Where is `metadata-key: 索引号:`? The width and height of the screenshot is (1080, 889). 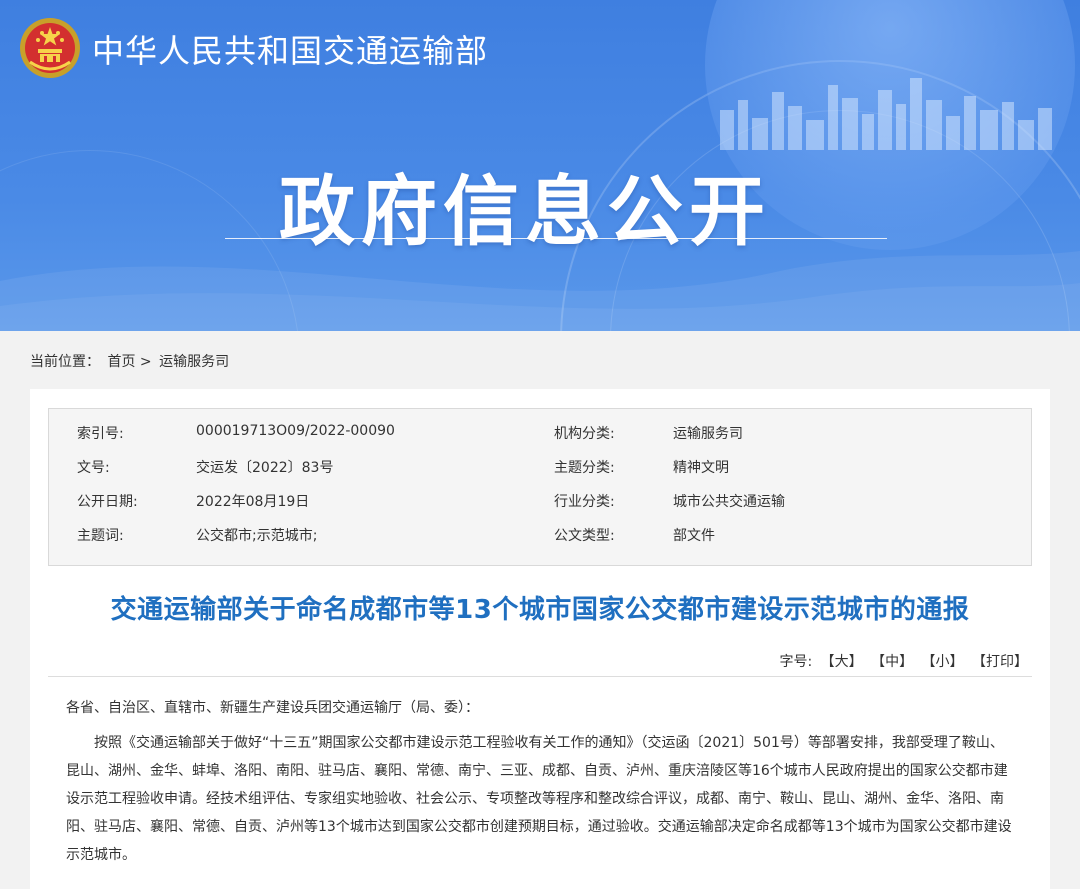
metadata-key: 索引号: is located at coordinates (100, 434).